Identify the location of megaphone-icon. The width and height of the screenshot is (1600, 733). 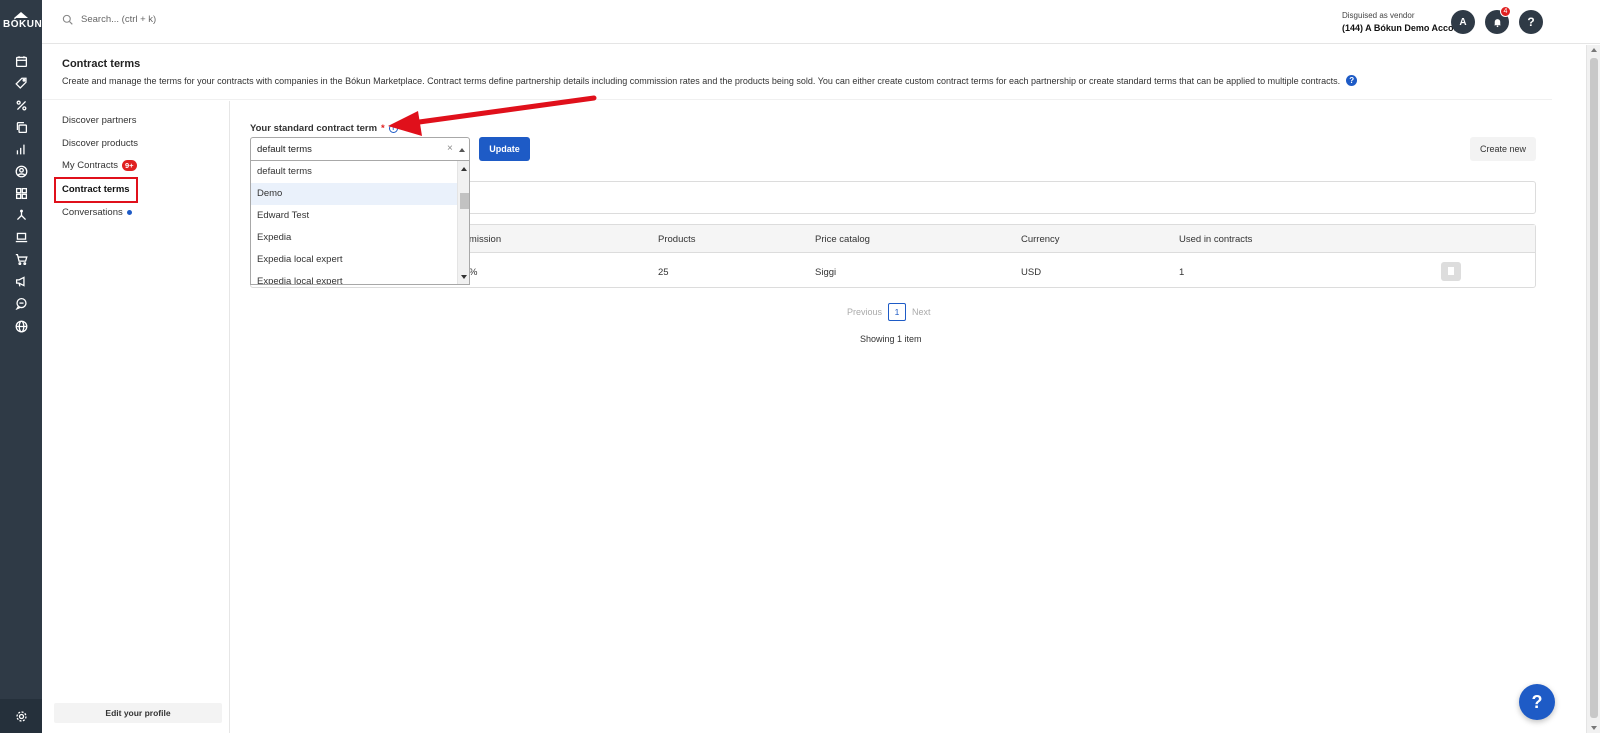
(21, 281).